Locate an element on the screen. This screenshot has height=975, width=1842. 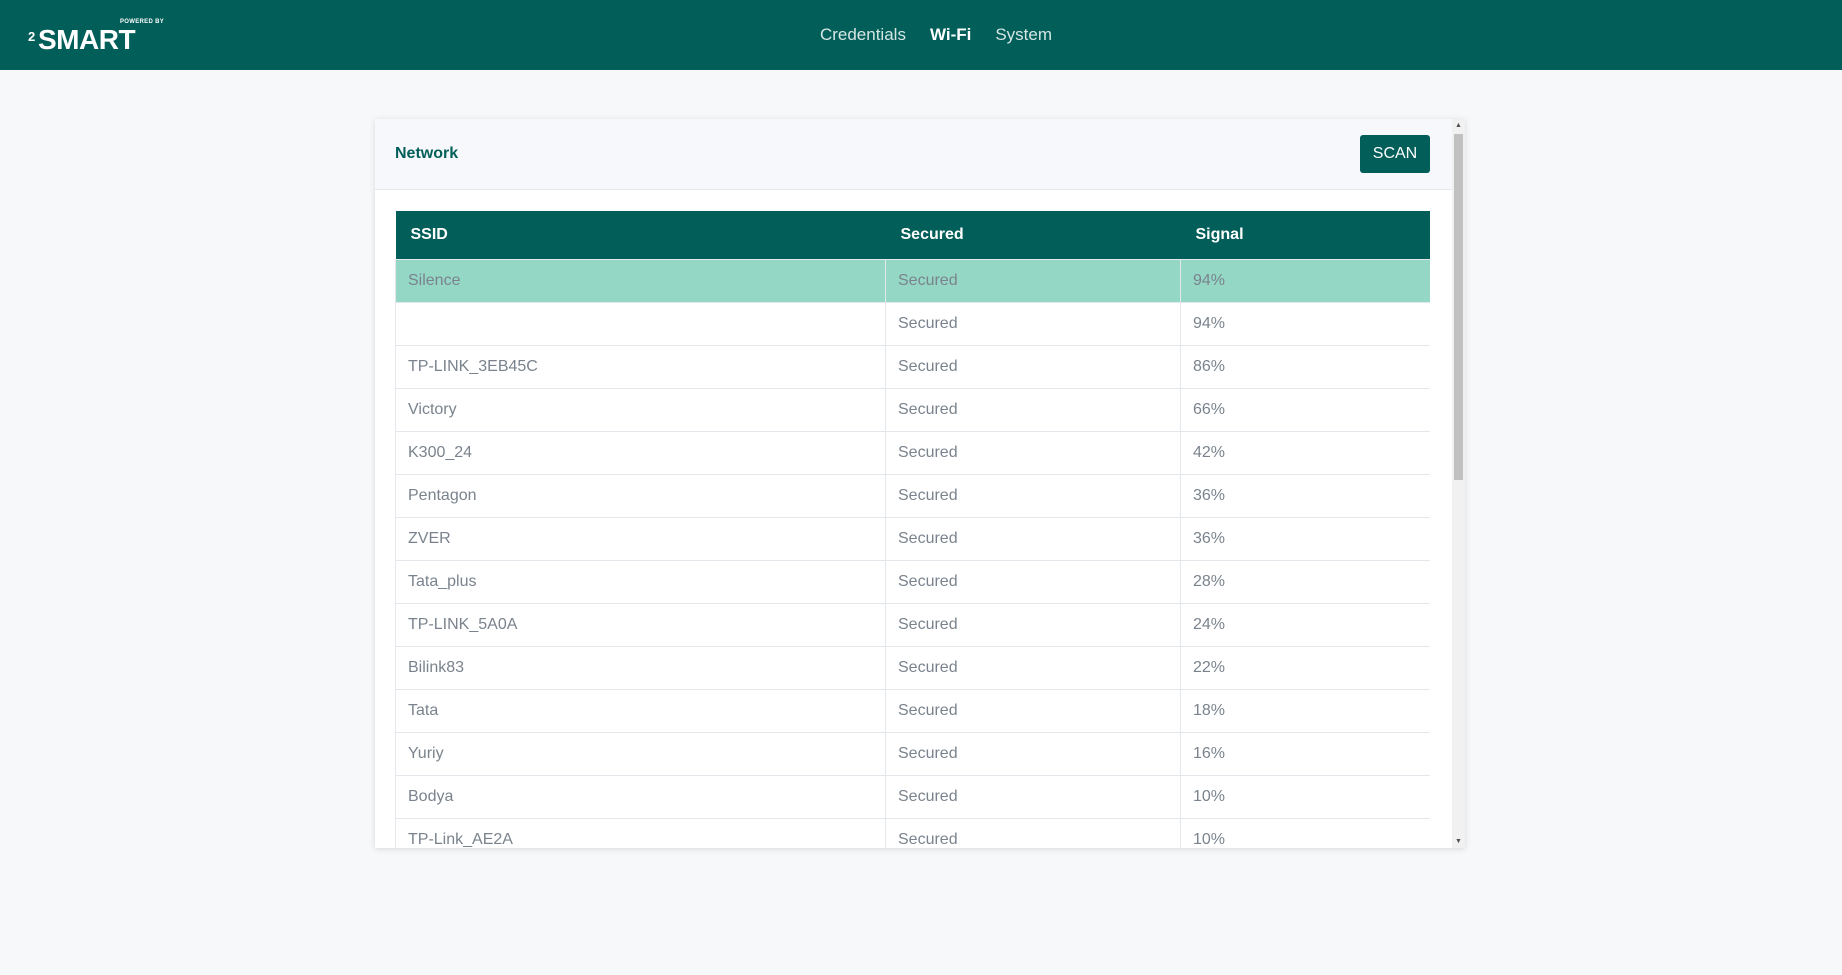
table-row: Pentagon Secured 36% is located at coordinates (912, 495).